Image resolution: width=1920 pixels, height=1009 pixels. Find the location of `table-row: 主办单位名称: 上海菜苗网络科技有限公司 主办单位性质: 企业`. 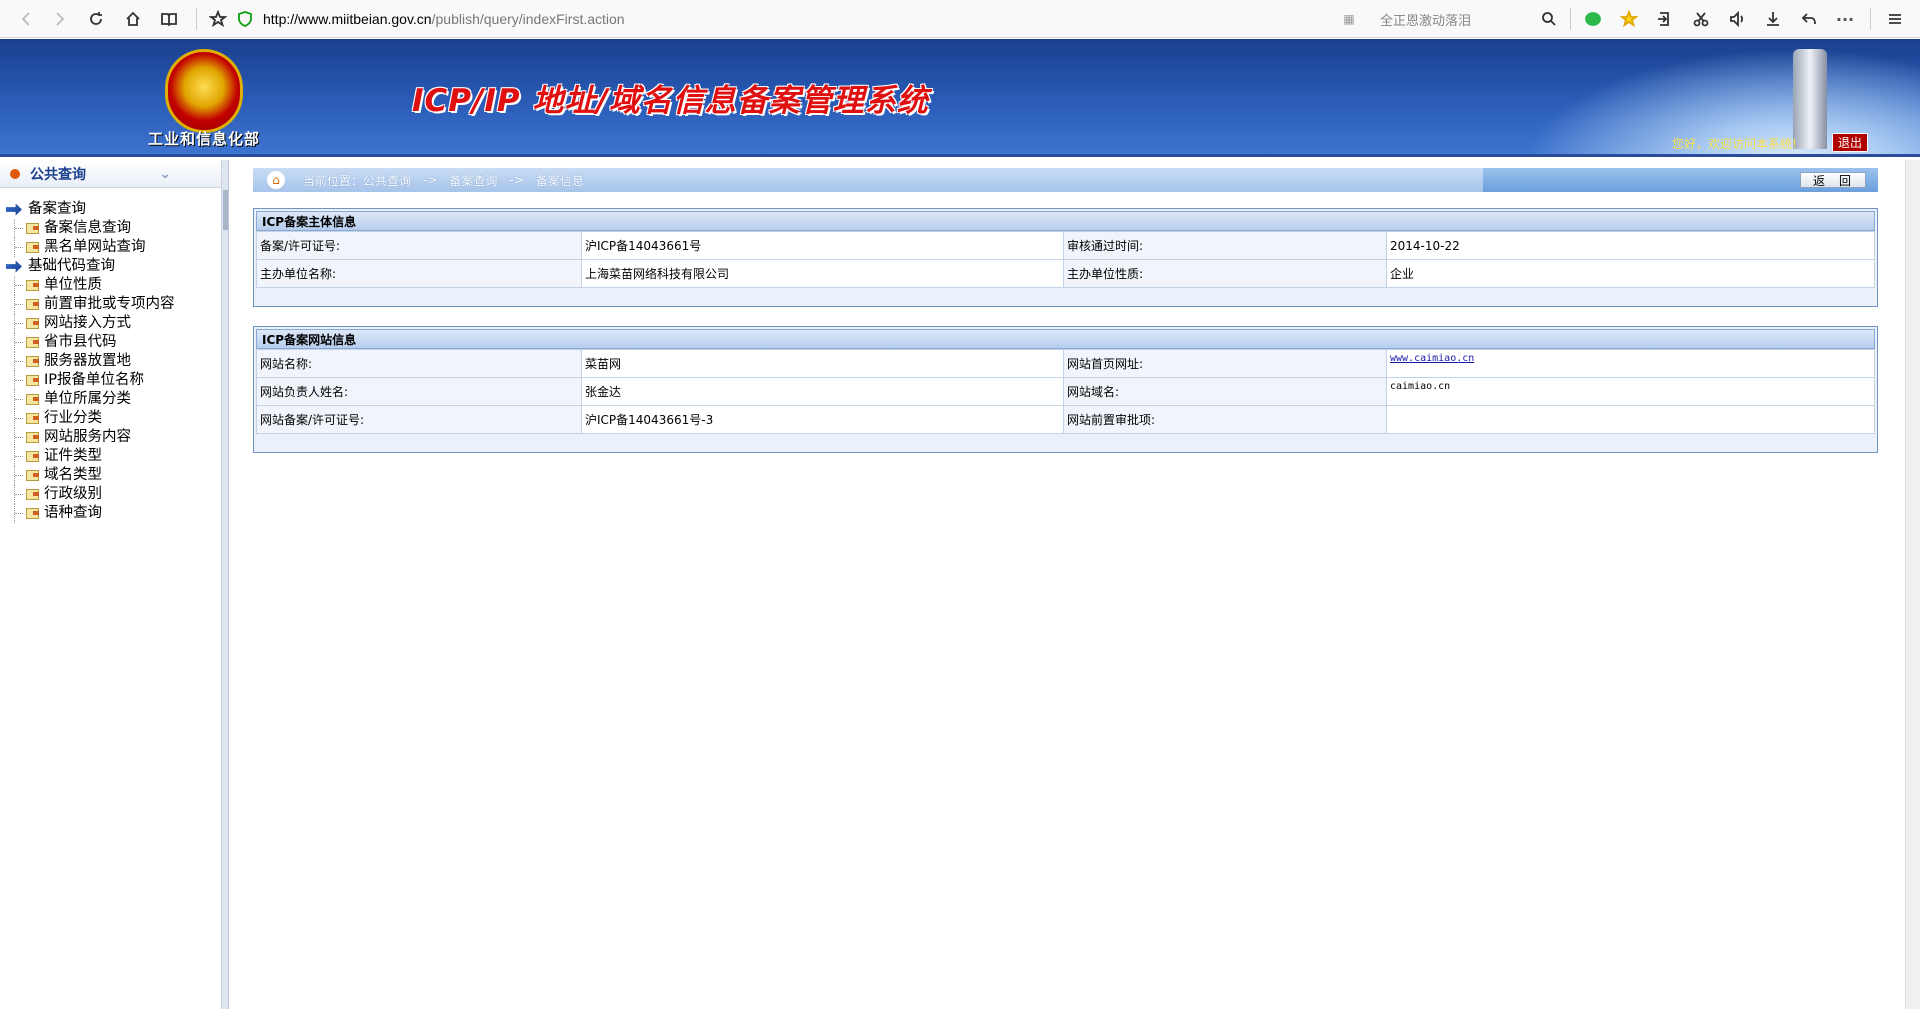

table-row: 主办单位名称: 上海菜苗网络科技有限公司 主办单位性质: 企业 is located at coordinates (1065, 273).